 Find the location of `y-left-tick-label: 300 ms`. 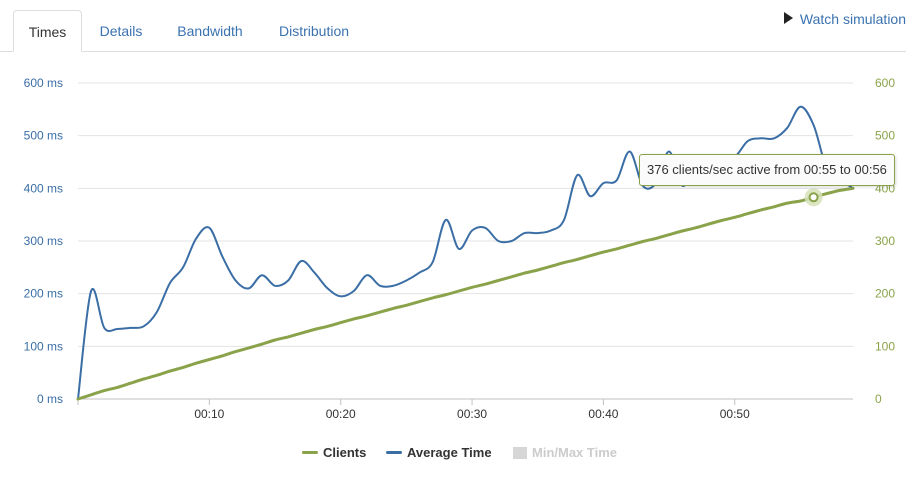

y-left-tick-label: 300 ms is located at coordinates (43, 241).